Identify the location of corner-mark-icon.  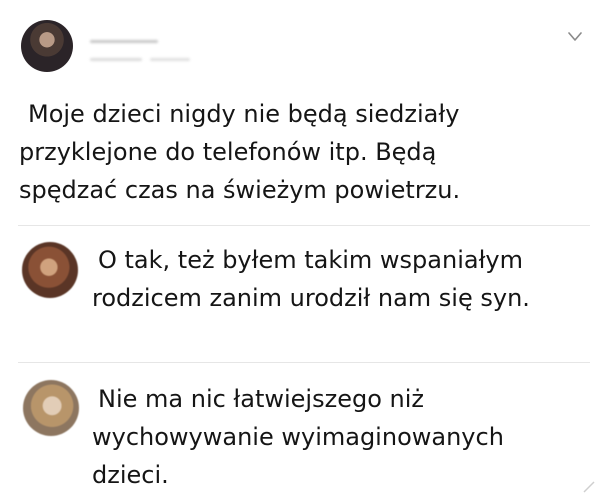
(589, 487).